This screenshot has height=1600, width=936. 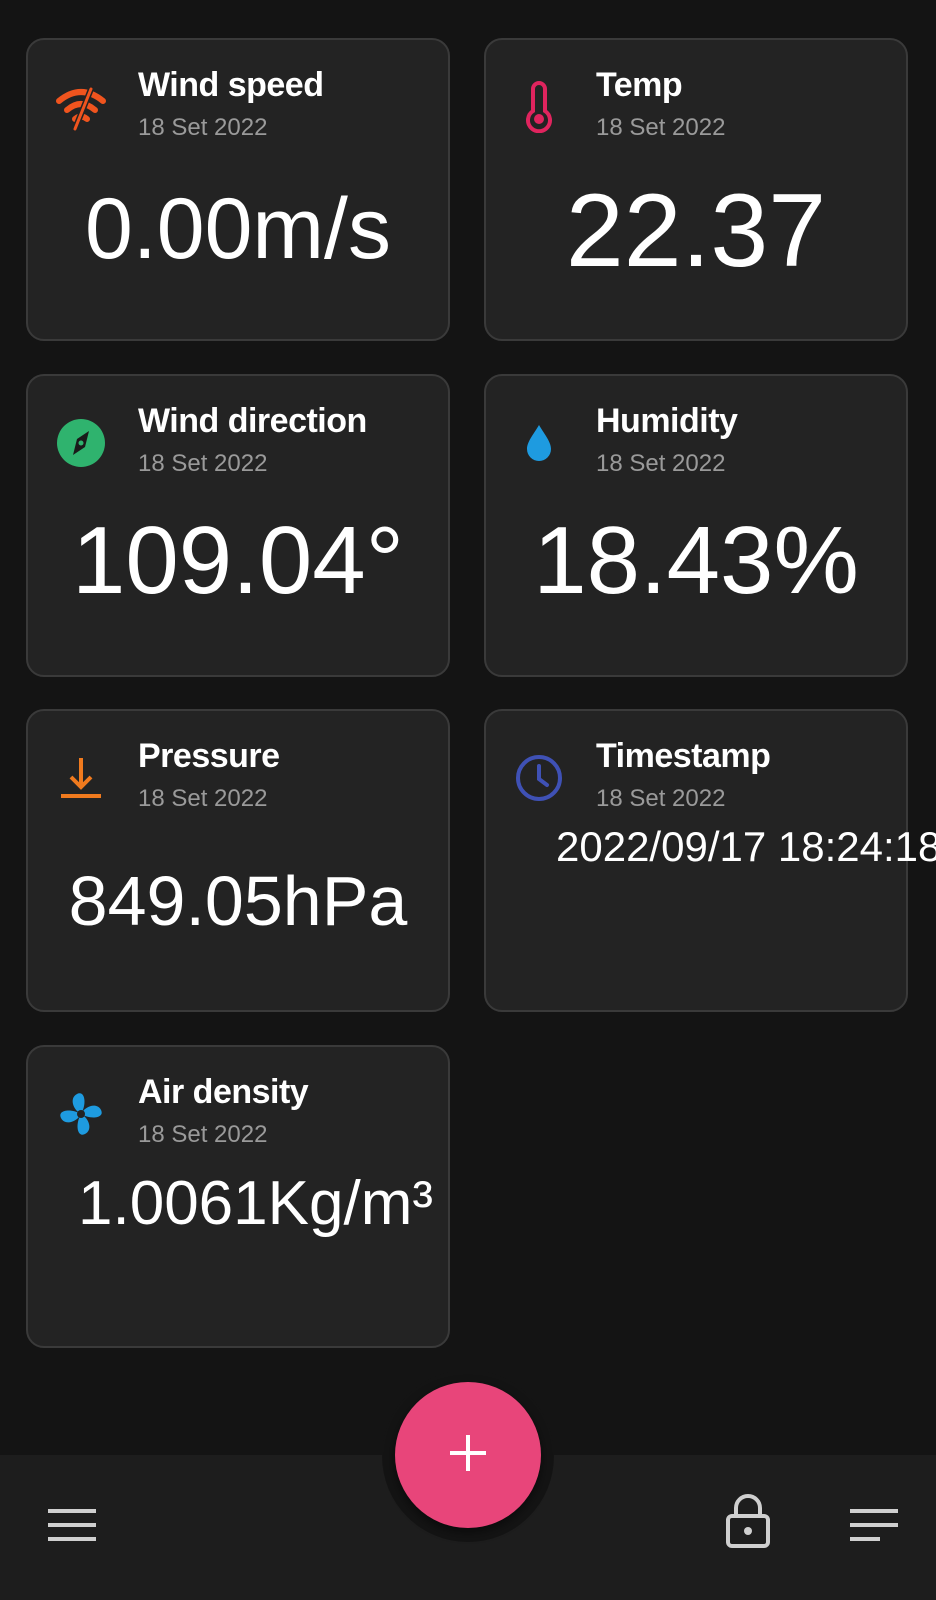 What do you see at coordinates (639, 85) in the screenshot?
I see `card-title: Temp` at bounding box center [639, 85].